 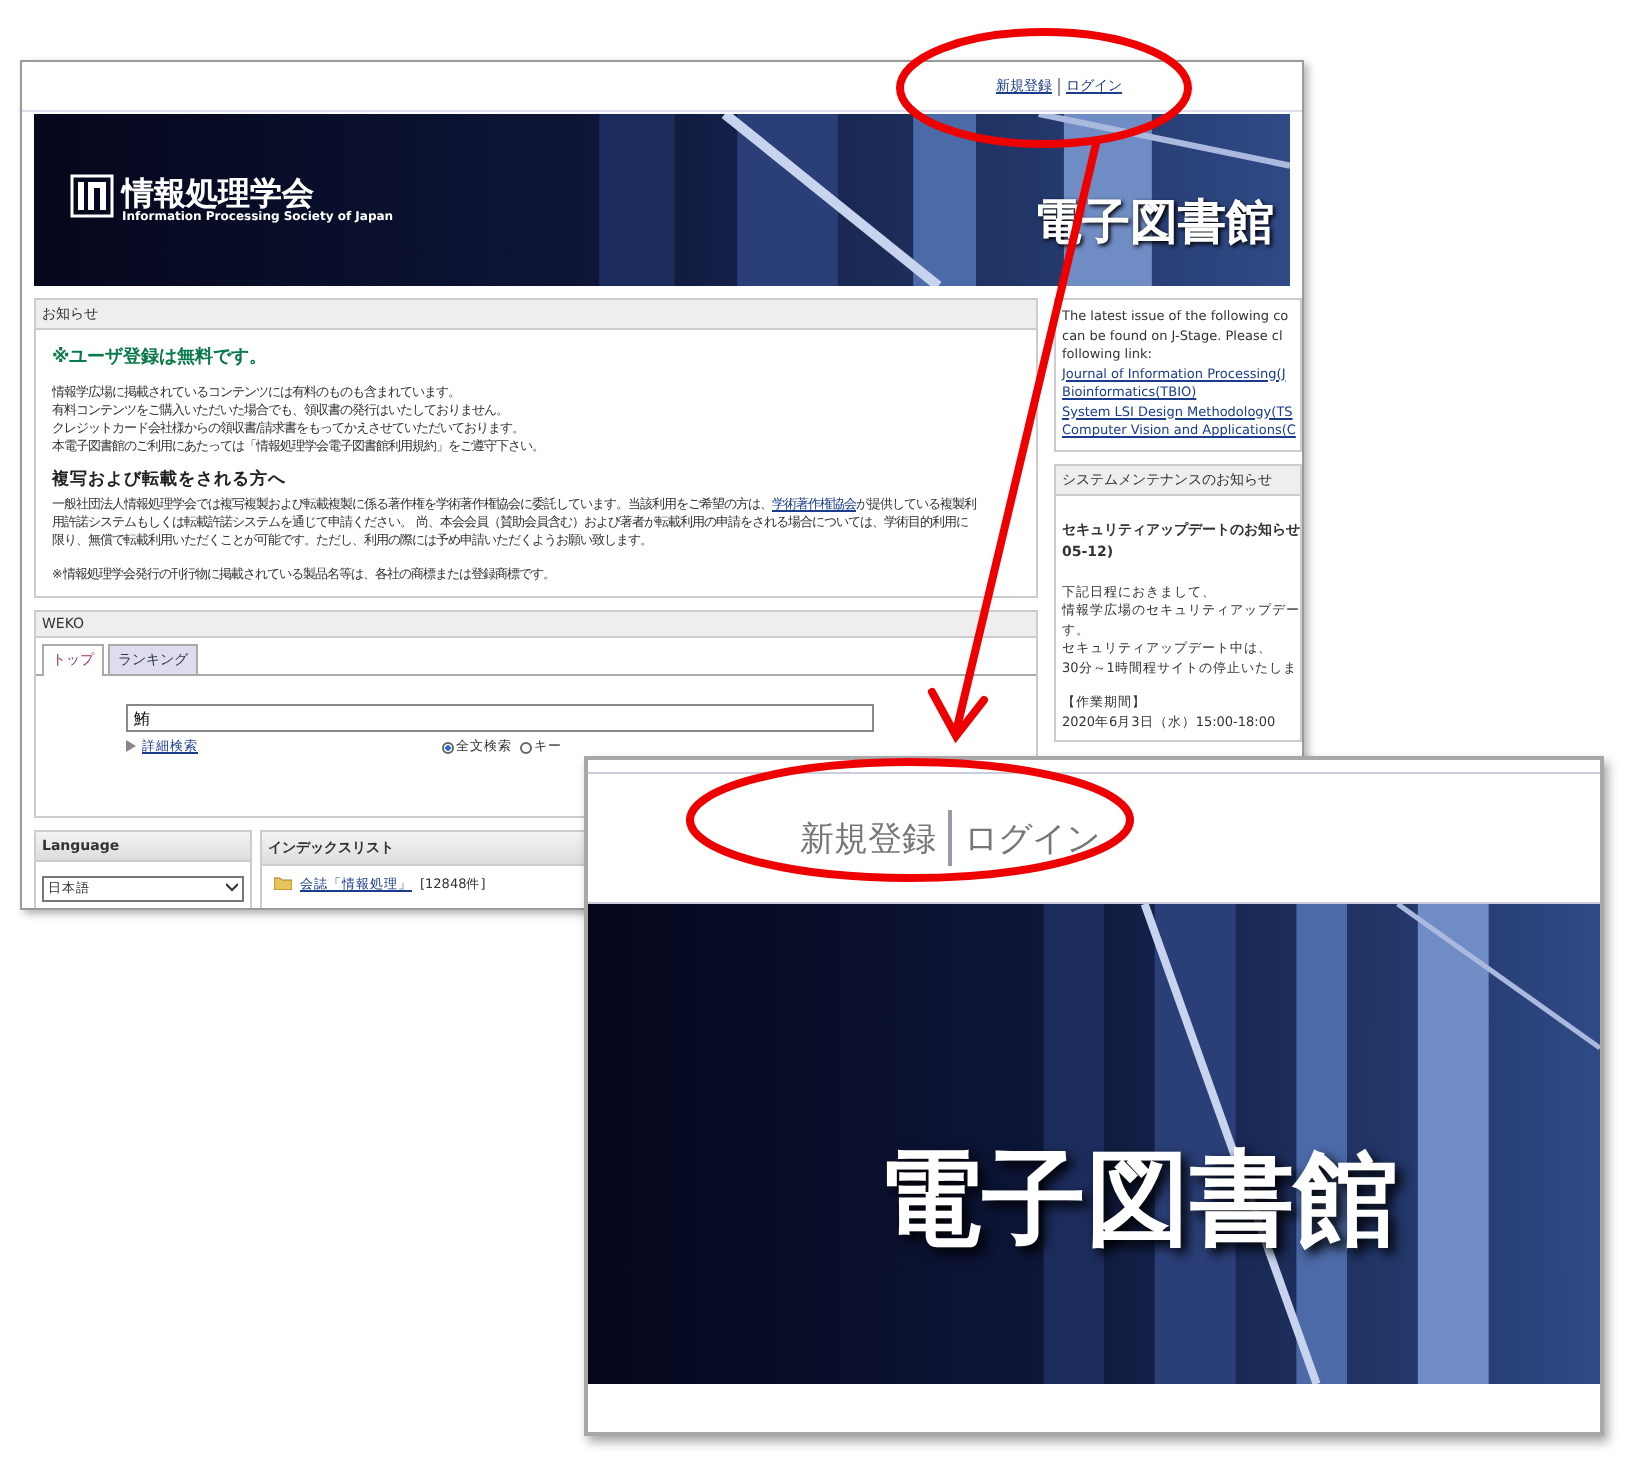 What do you see at coordinates (92, 196) in the screenshot?
I see `logo-icon` at bounding box center [92, 196].